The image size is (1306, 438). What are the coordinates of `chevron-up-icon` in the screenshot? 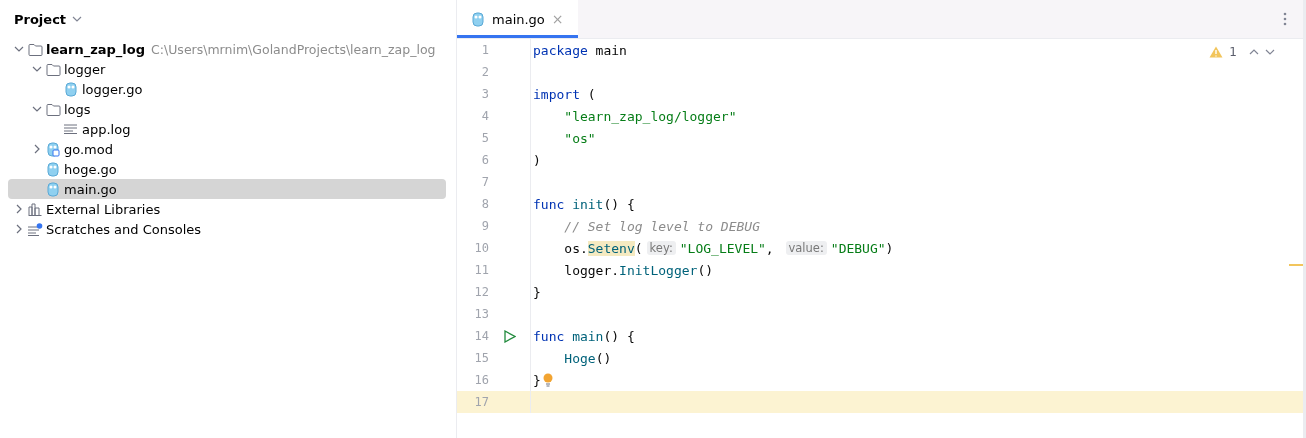 It's located at (1254, 52).